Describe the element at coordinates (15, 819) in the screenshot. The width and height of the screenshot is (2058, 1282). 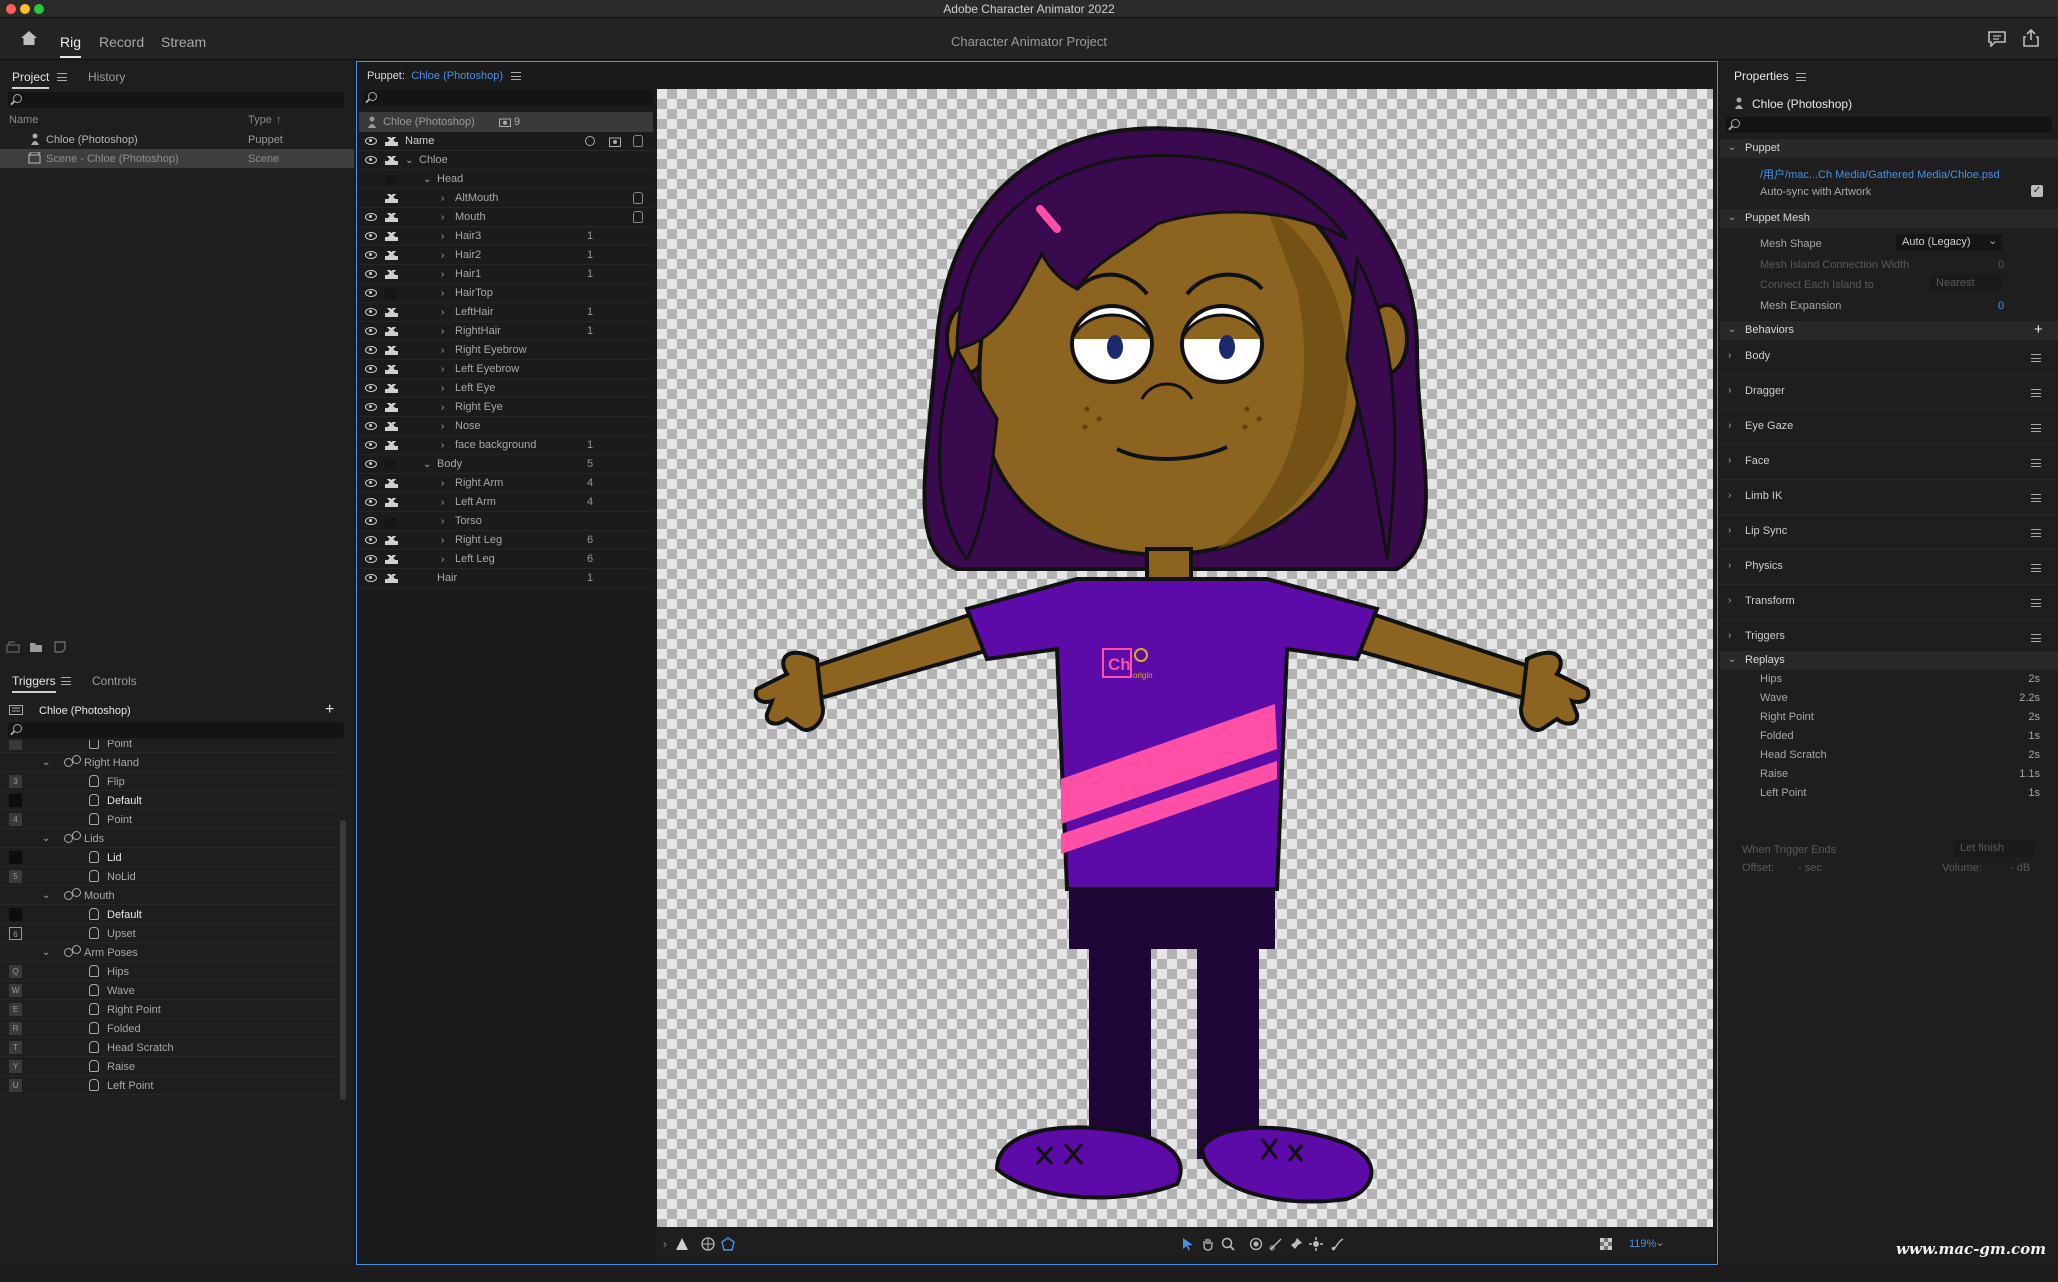
I see `trigger-key-badge: 4` at that location.